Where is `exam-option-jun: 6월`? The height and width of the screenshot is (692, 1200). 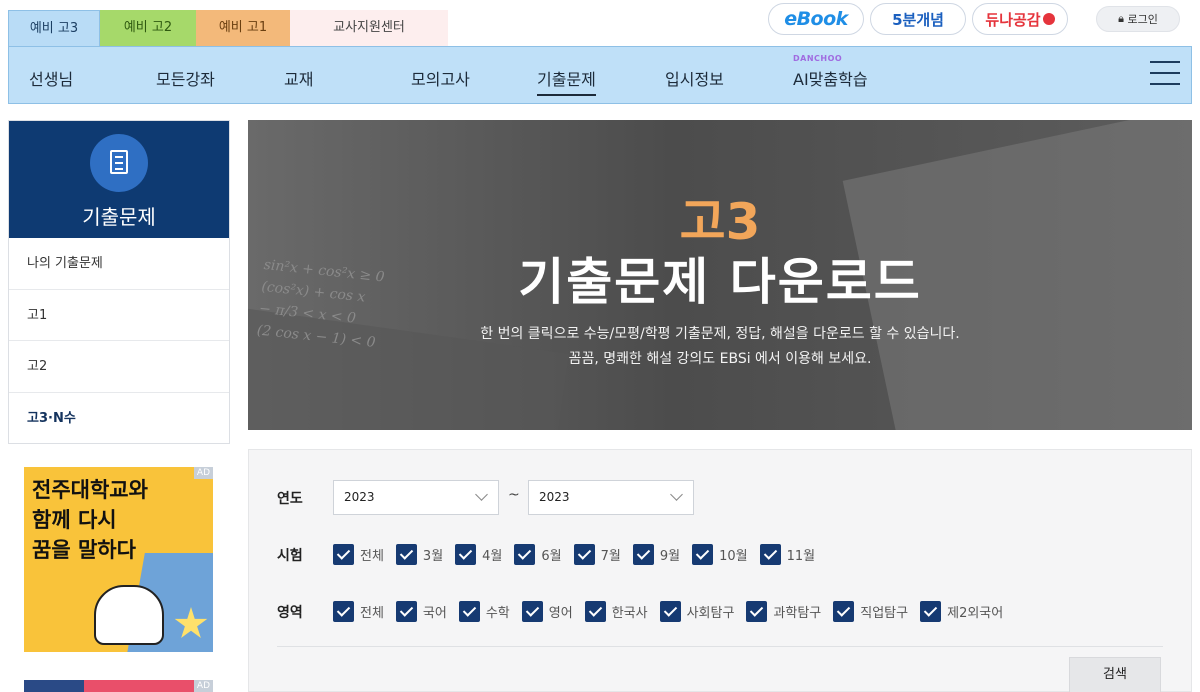
exam-option-jun: 6월 is located at coordinates (538, 554).